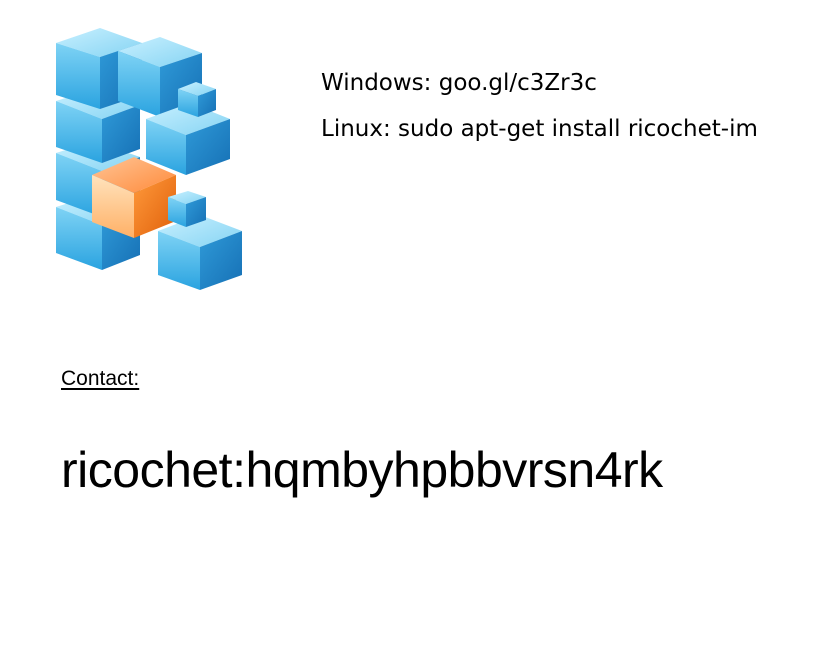 Image resolution: width=818 pixels, height=669 pixels. Describe the element at coordinates (362, 470) in the screenshot. I see `contact-id: ricochet:hqmbyhpbbvrsn4rk` at that location.